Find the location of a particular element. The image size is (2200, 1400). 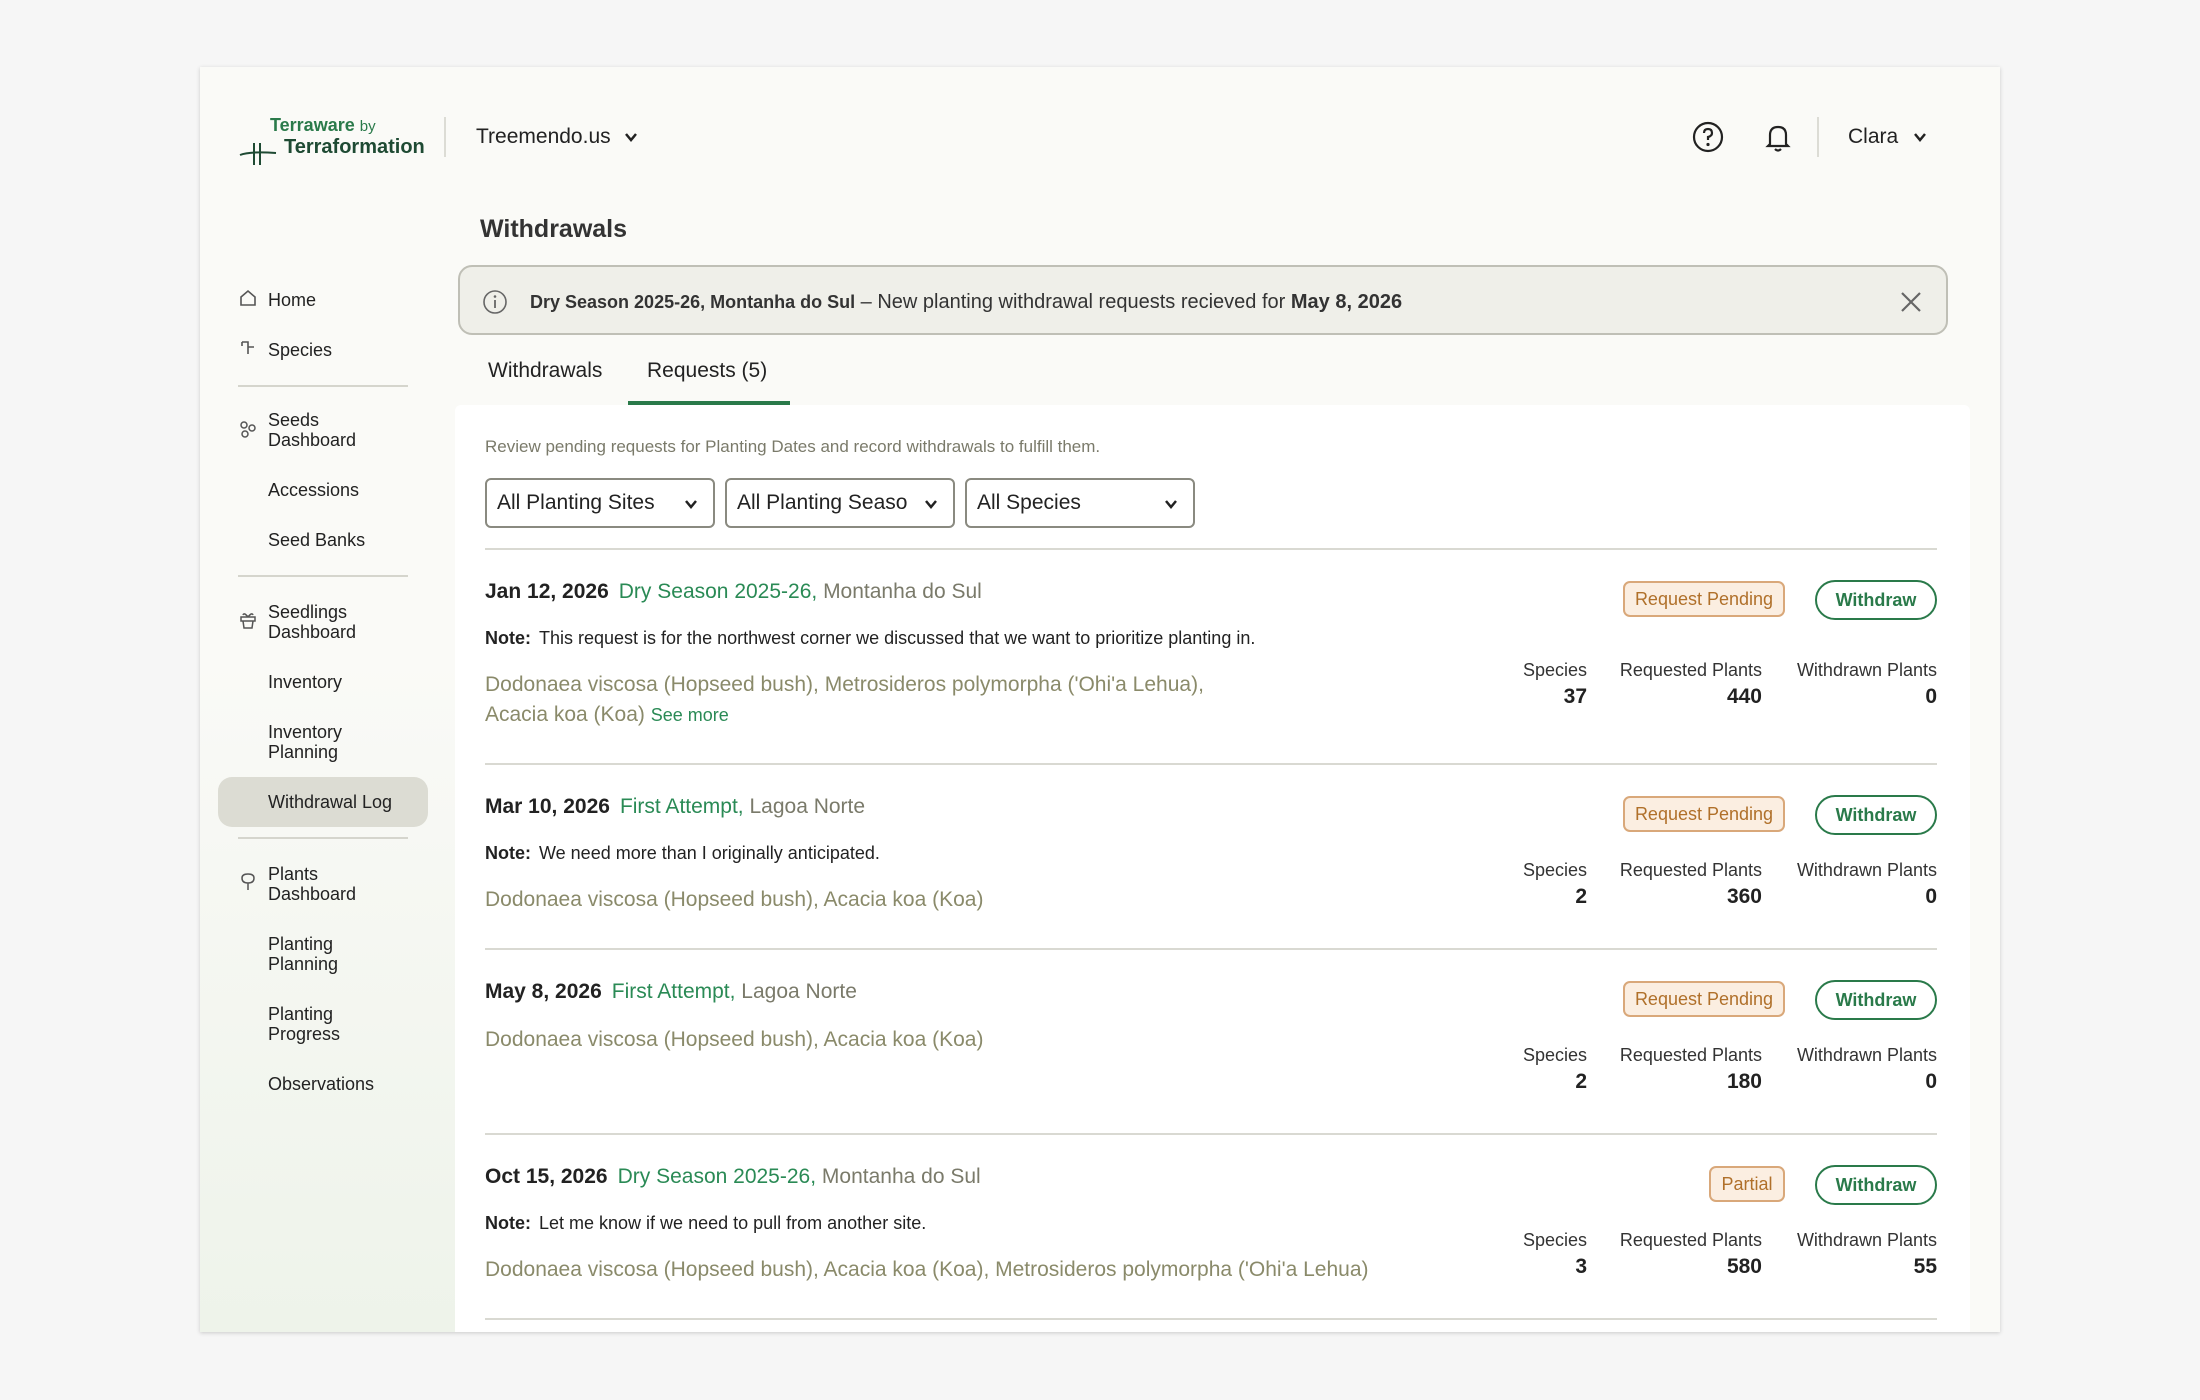

sidebar-item-plants-dashboard: Plants Dashboard is located at coordinates (312, 884).